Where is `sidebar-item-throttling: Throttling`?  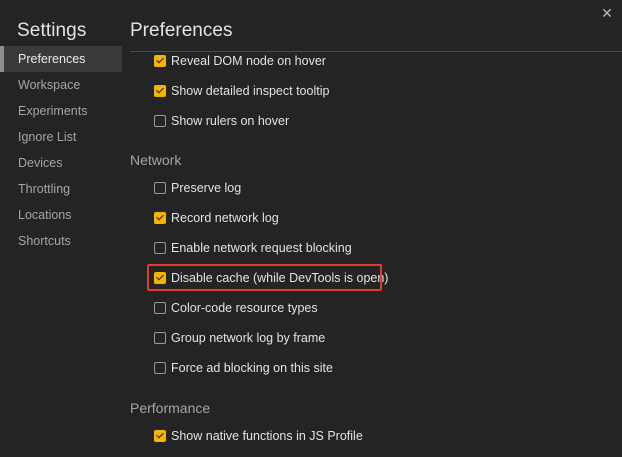
sidebar-item-throttling: Throttling is located at coordinates (61, 189).